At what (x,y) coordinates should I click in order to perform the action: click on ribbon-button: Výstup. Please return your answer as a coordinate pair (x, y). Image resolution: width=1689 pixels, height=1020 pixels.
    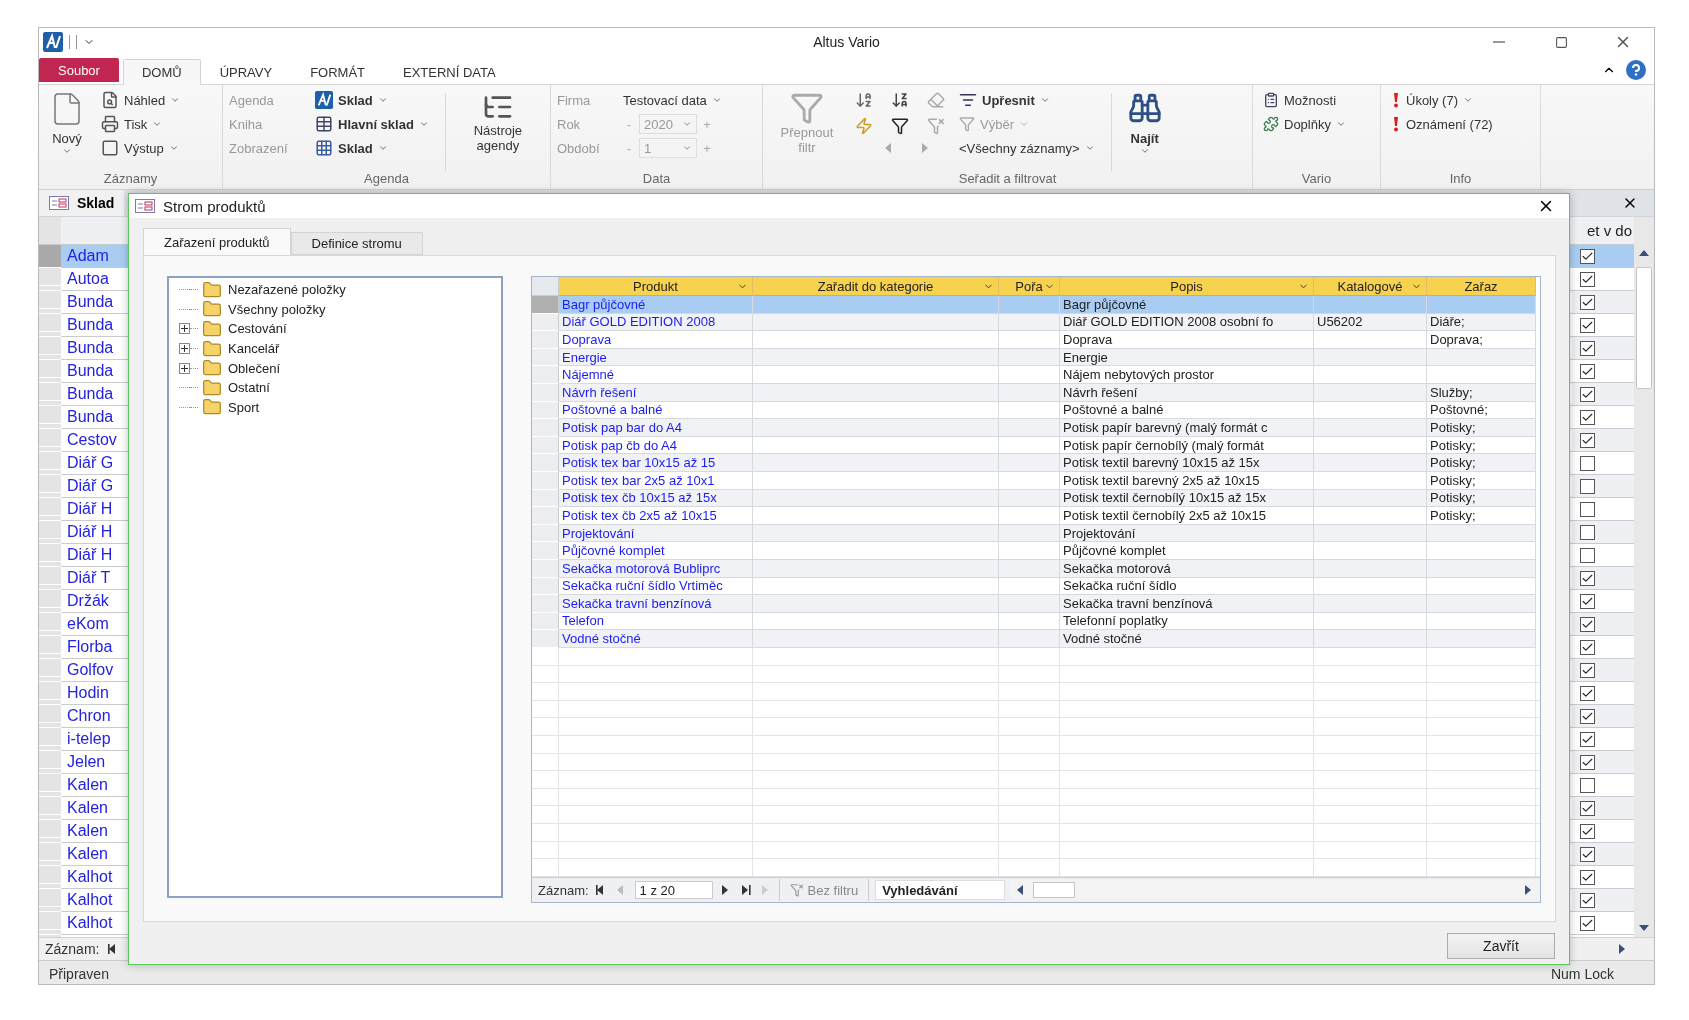
    Looking at the image, I should click on (141, 148).